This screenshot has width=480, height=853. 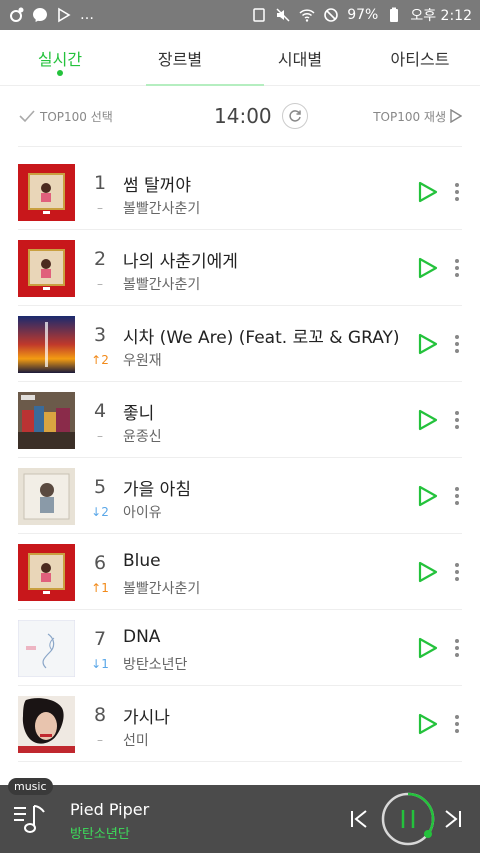 What do you see at coordinates (142, 361) in the screenshot?
I see `song-artist: 우원재` at bounding box center [142, 361].